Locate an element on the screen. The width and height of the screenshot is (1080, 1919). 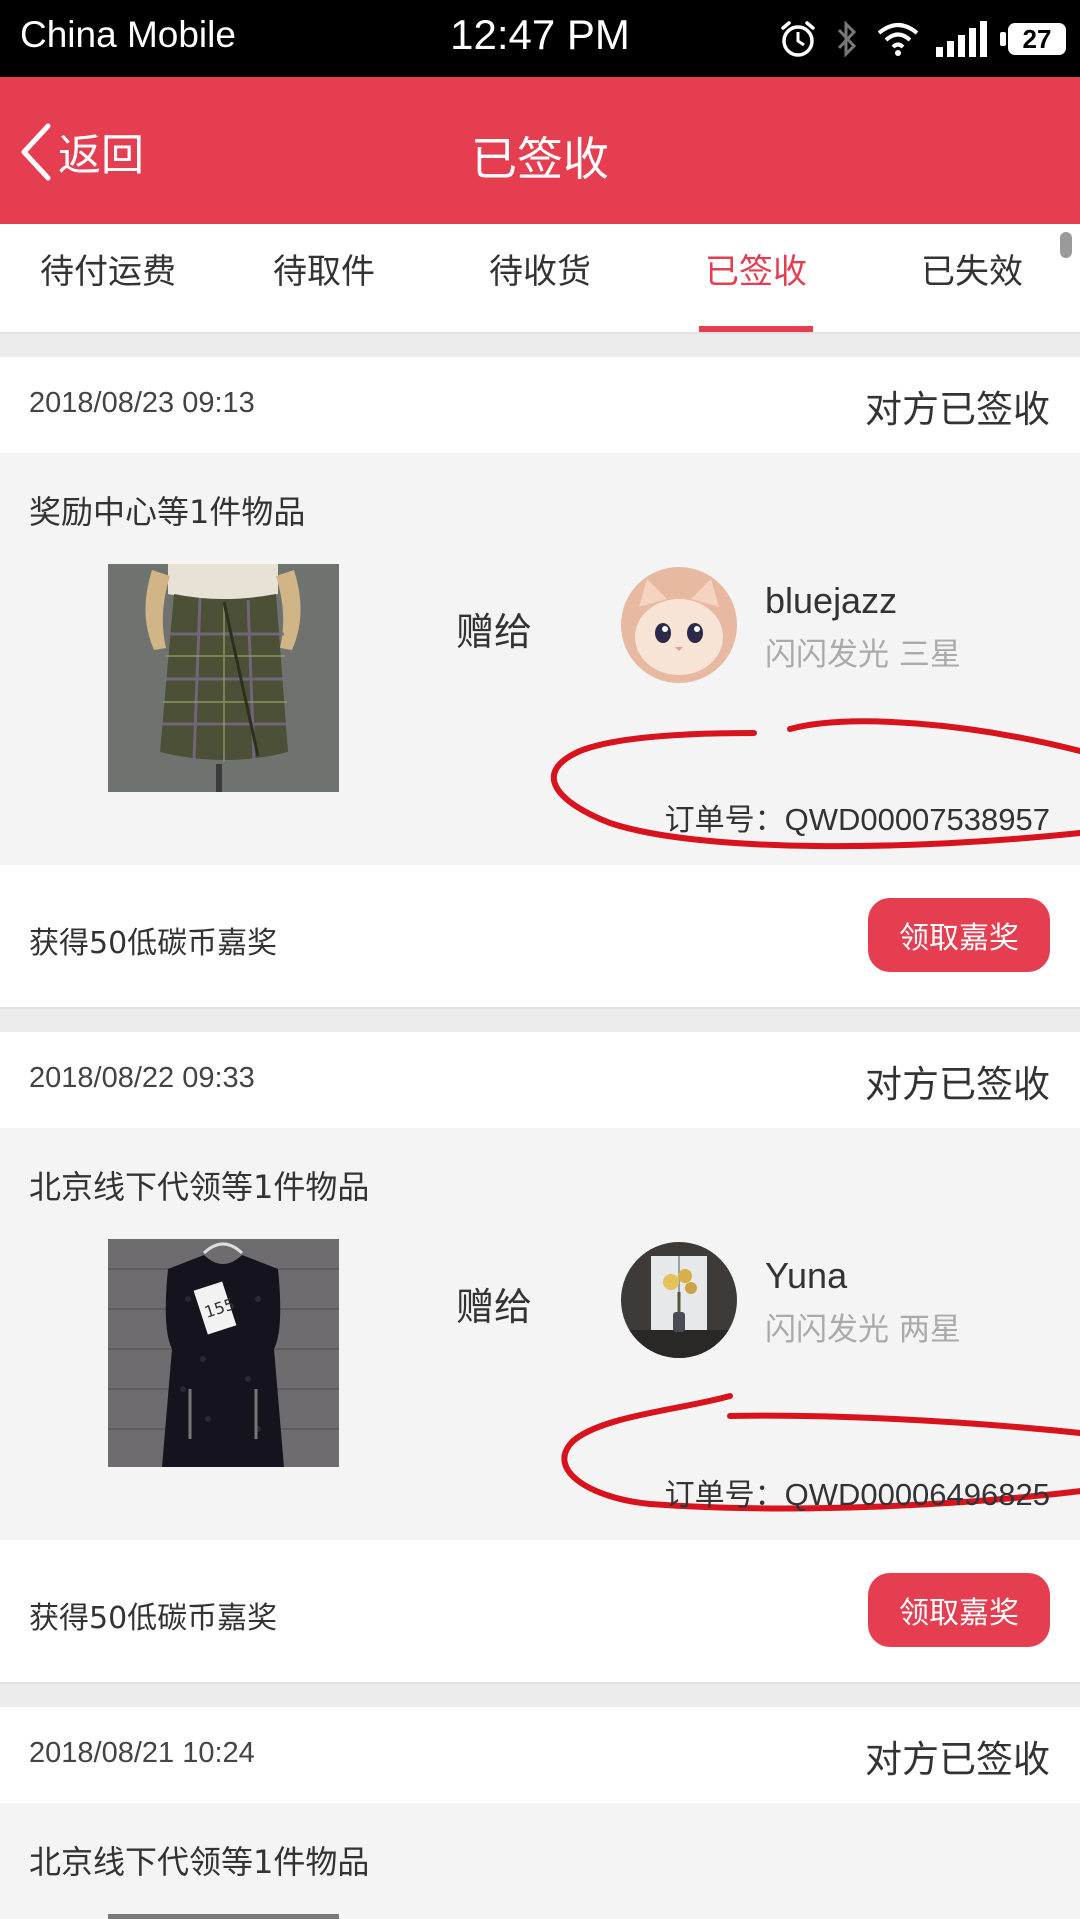
flower-vase-avatar is located at coordinates (679, 1300).